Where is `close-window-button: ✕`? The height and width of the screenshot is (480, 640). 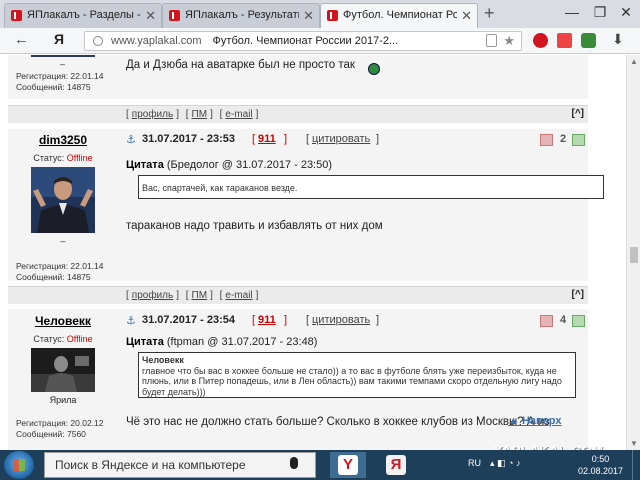
close-window-button: ✕ is located at coordinates (626, 12).